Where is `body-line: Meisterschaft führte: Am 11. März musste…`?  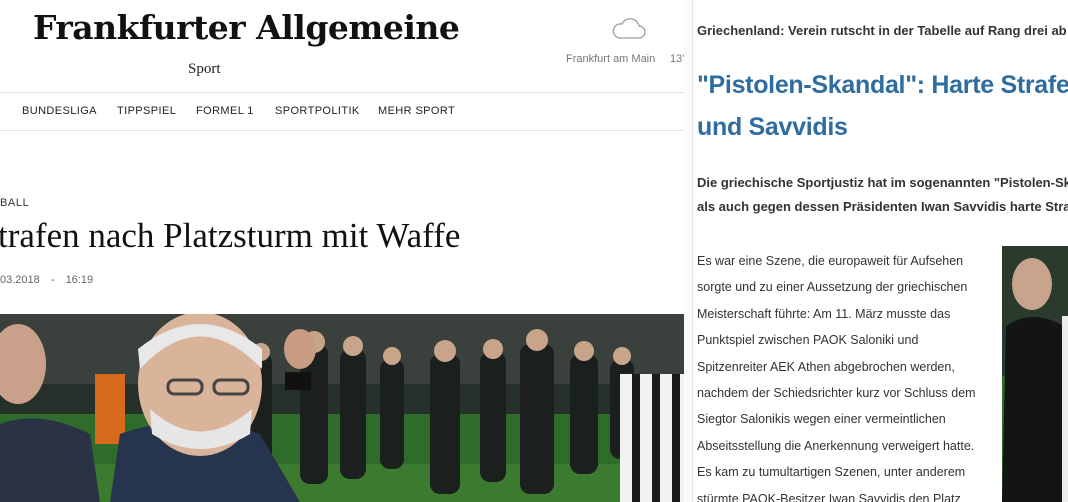
body-line: Meisterschaft führte: Am 11. März musste… is located at coordinates (824, 313).